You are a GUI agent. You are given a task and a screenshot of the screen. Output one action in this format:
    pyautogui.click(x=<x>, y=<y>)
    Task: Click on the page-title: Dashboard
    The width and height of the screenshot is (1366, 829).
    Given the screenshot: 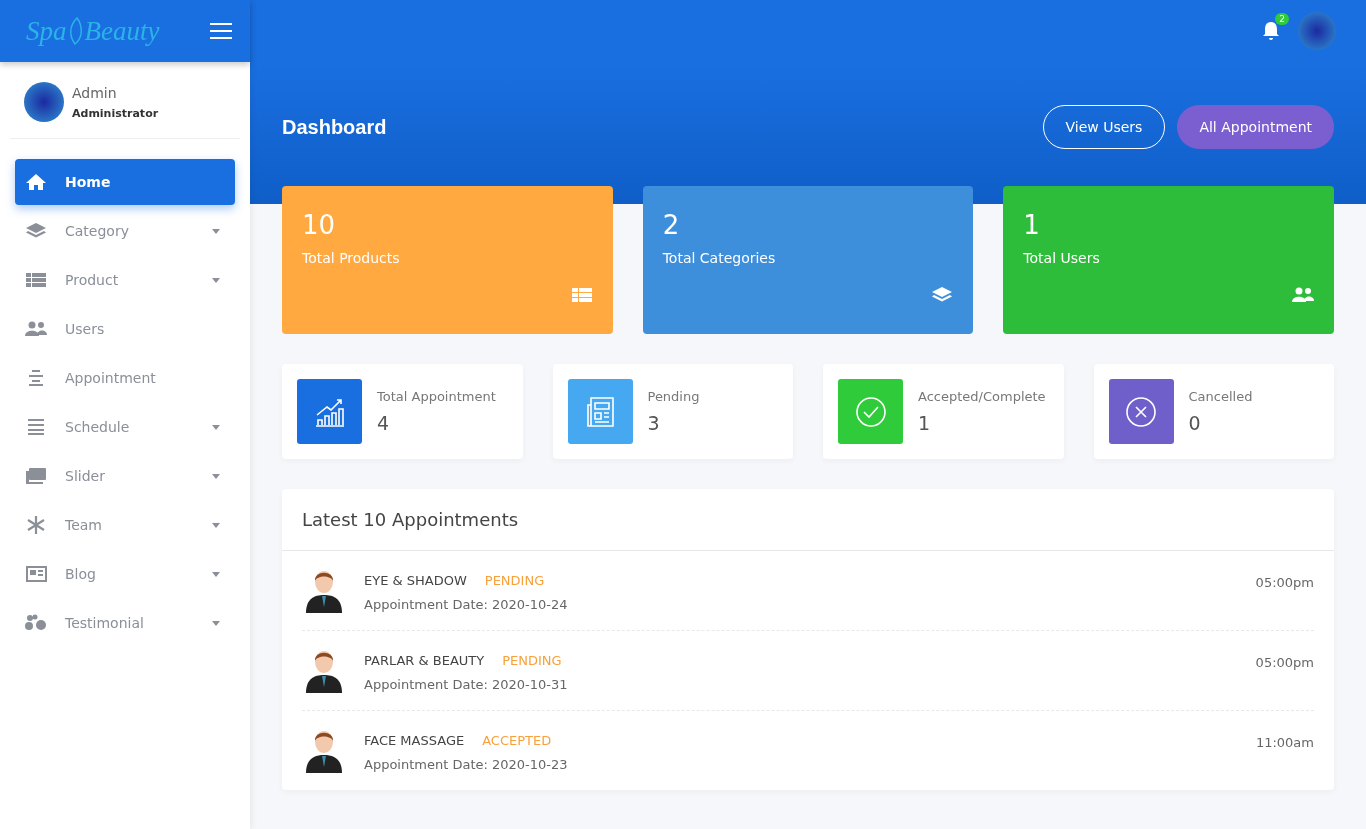 What is the action you would take?
    pyautogui.click(x=334, y=127)
    